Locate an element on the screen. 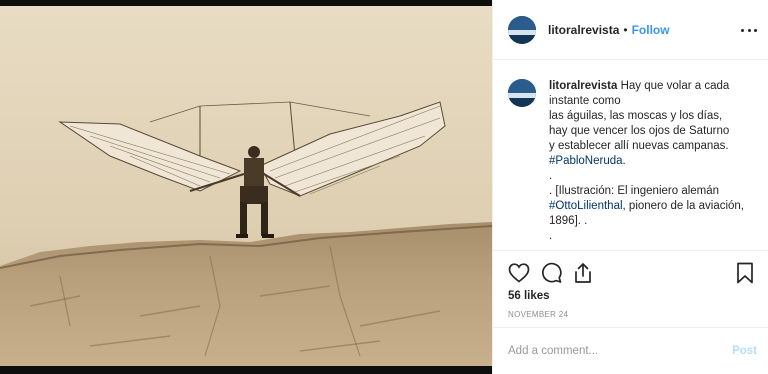 This screenshot has height=374, width=768. comment-icon is located at coordinates (551, 273).